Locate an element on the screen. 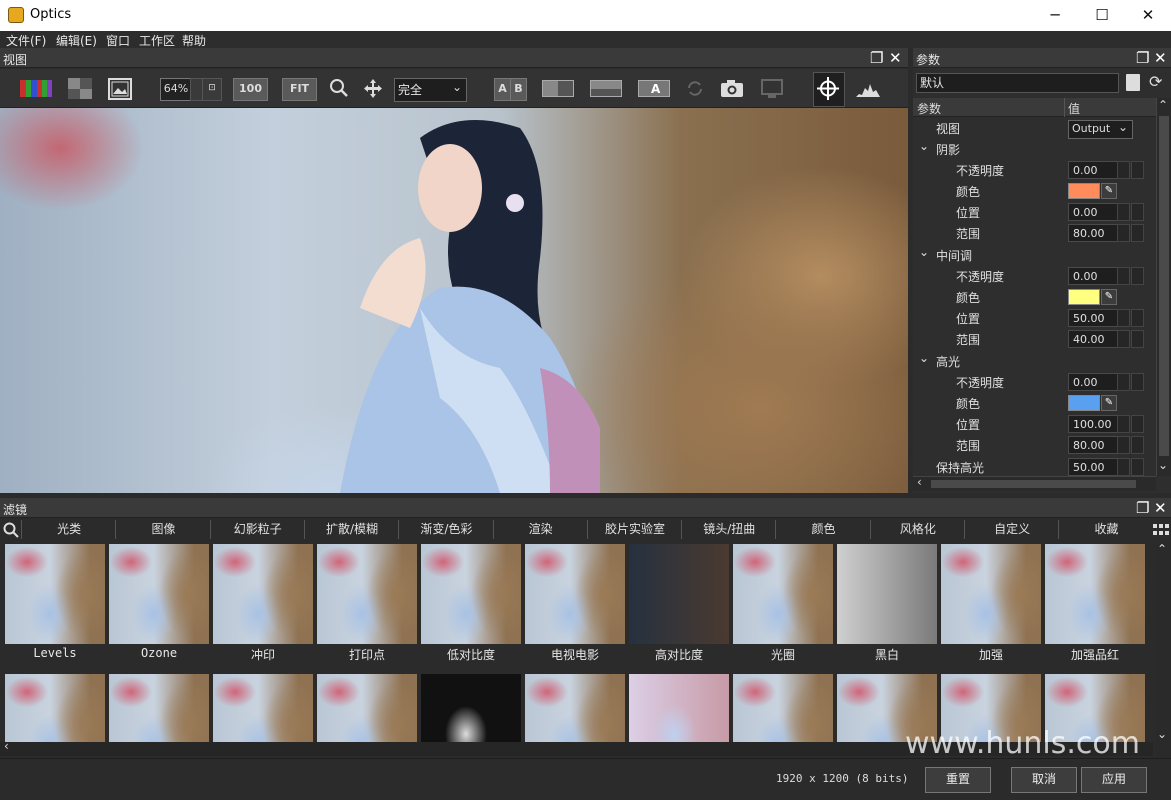 The height and width of the screenshot is (800, 1171). mid-opacity-input: 0.00 is located at coordinates (1093, 276).